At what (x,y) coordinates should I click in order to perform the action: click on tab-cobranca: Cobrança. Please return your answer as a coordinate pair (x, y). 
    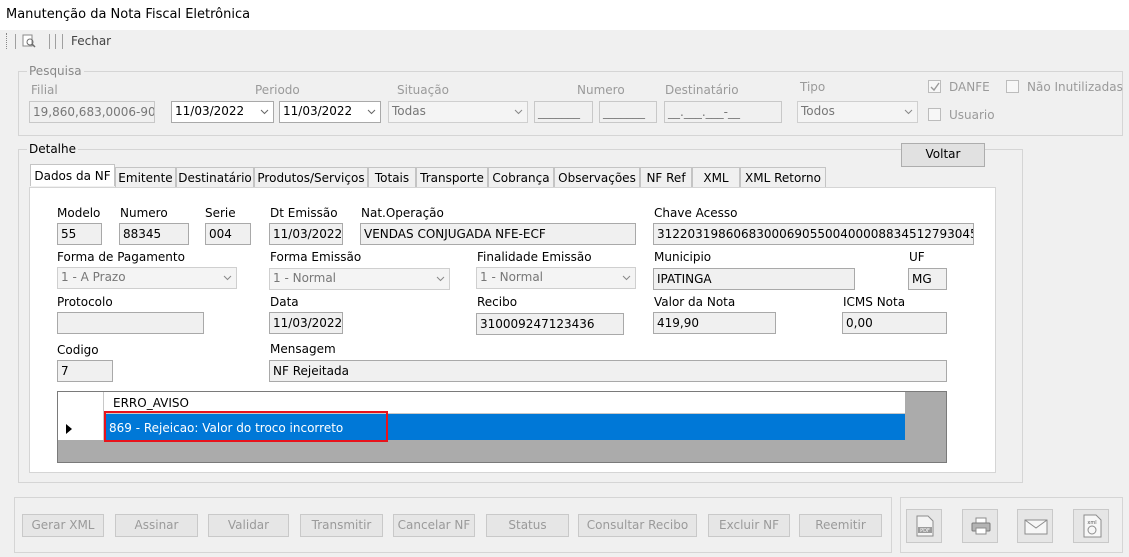
    Looking at the image, I should click on (521, 177).